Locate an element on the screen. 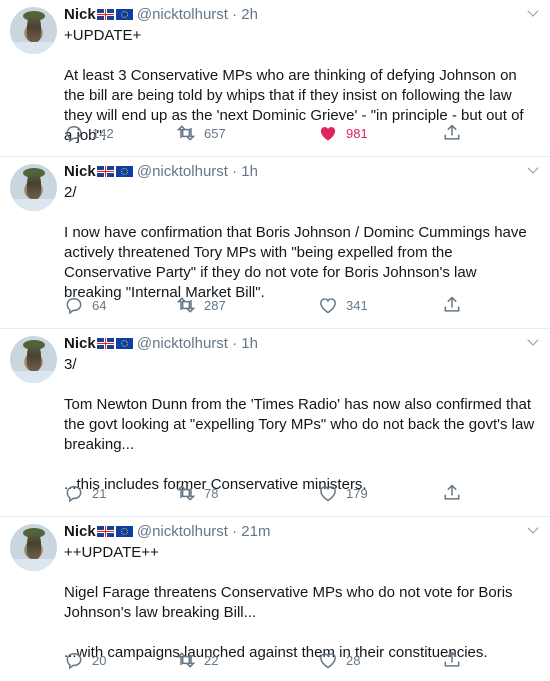  tweet-actions: 64 287 341 is located at coordinates (307, 305).